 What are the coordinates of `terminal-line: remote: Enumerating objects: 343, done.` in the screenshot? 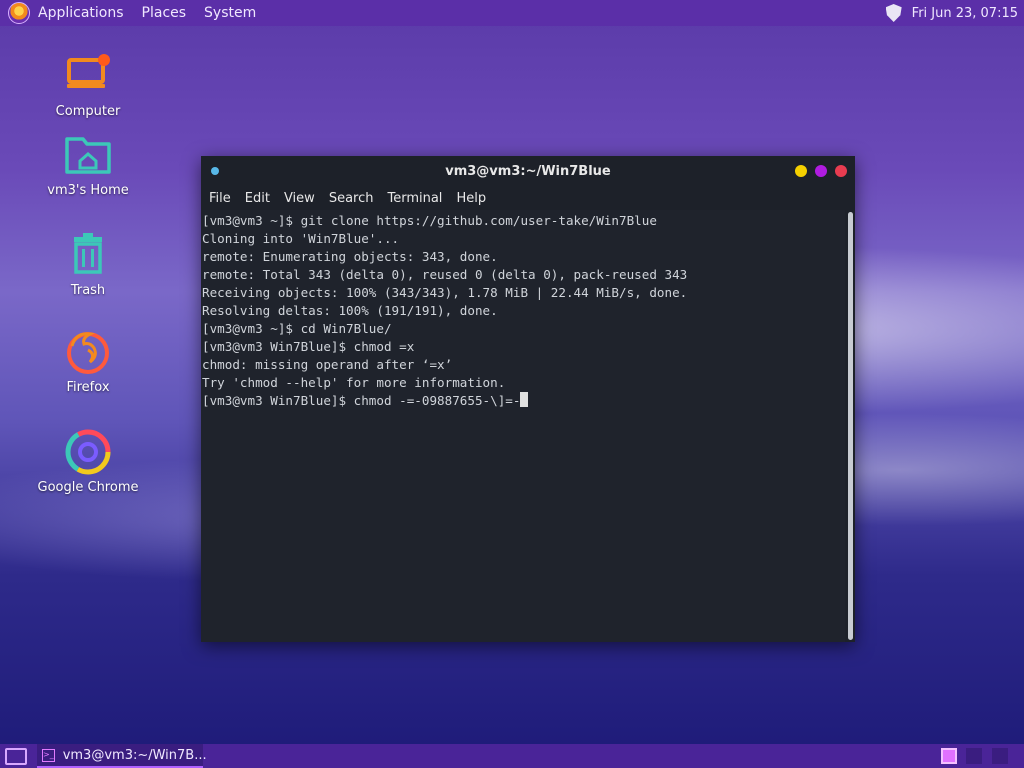 It's located at (350, 256).